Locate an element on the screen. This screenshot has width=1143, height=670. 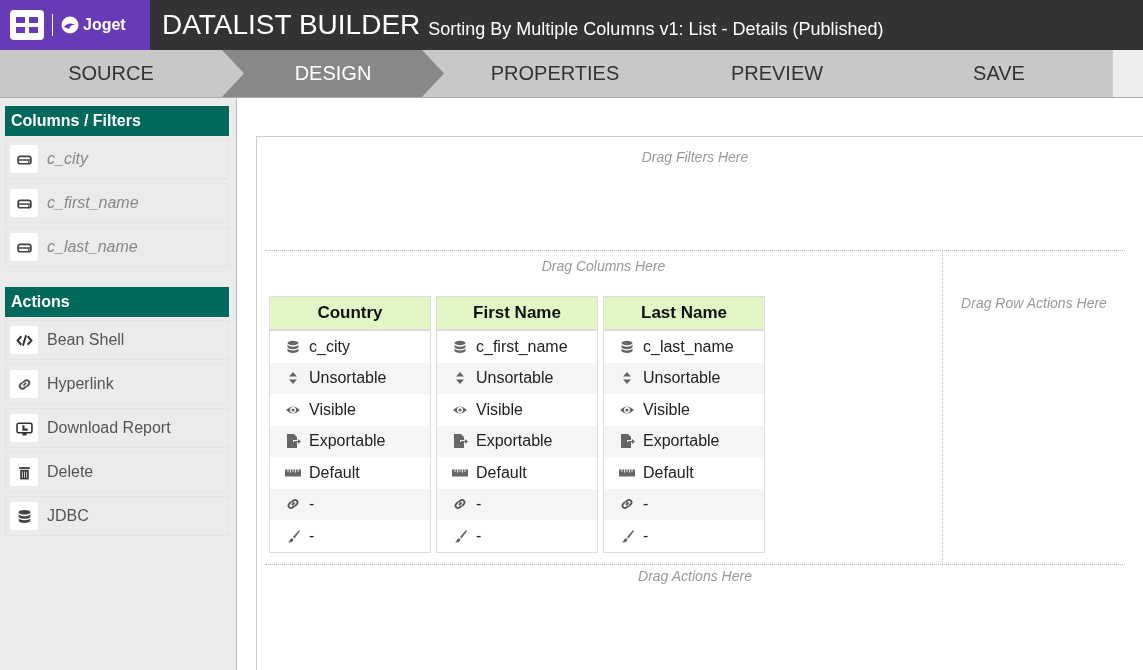
action-item: Download Report is located at coordinates (117, 428).